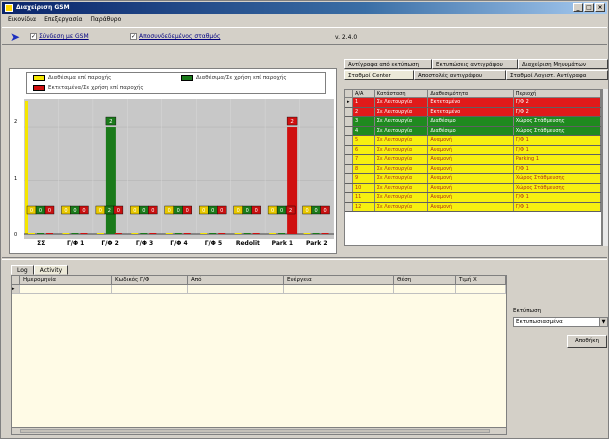 This screenshot has height=439, width=609. What do you see at coordinates (481, 280) in the screenshot?
I see `log-header-cell: Τιμή Χ` at bounding box center [481, 280].